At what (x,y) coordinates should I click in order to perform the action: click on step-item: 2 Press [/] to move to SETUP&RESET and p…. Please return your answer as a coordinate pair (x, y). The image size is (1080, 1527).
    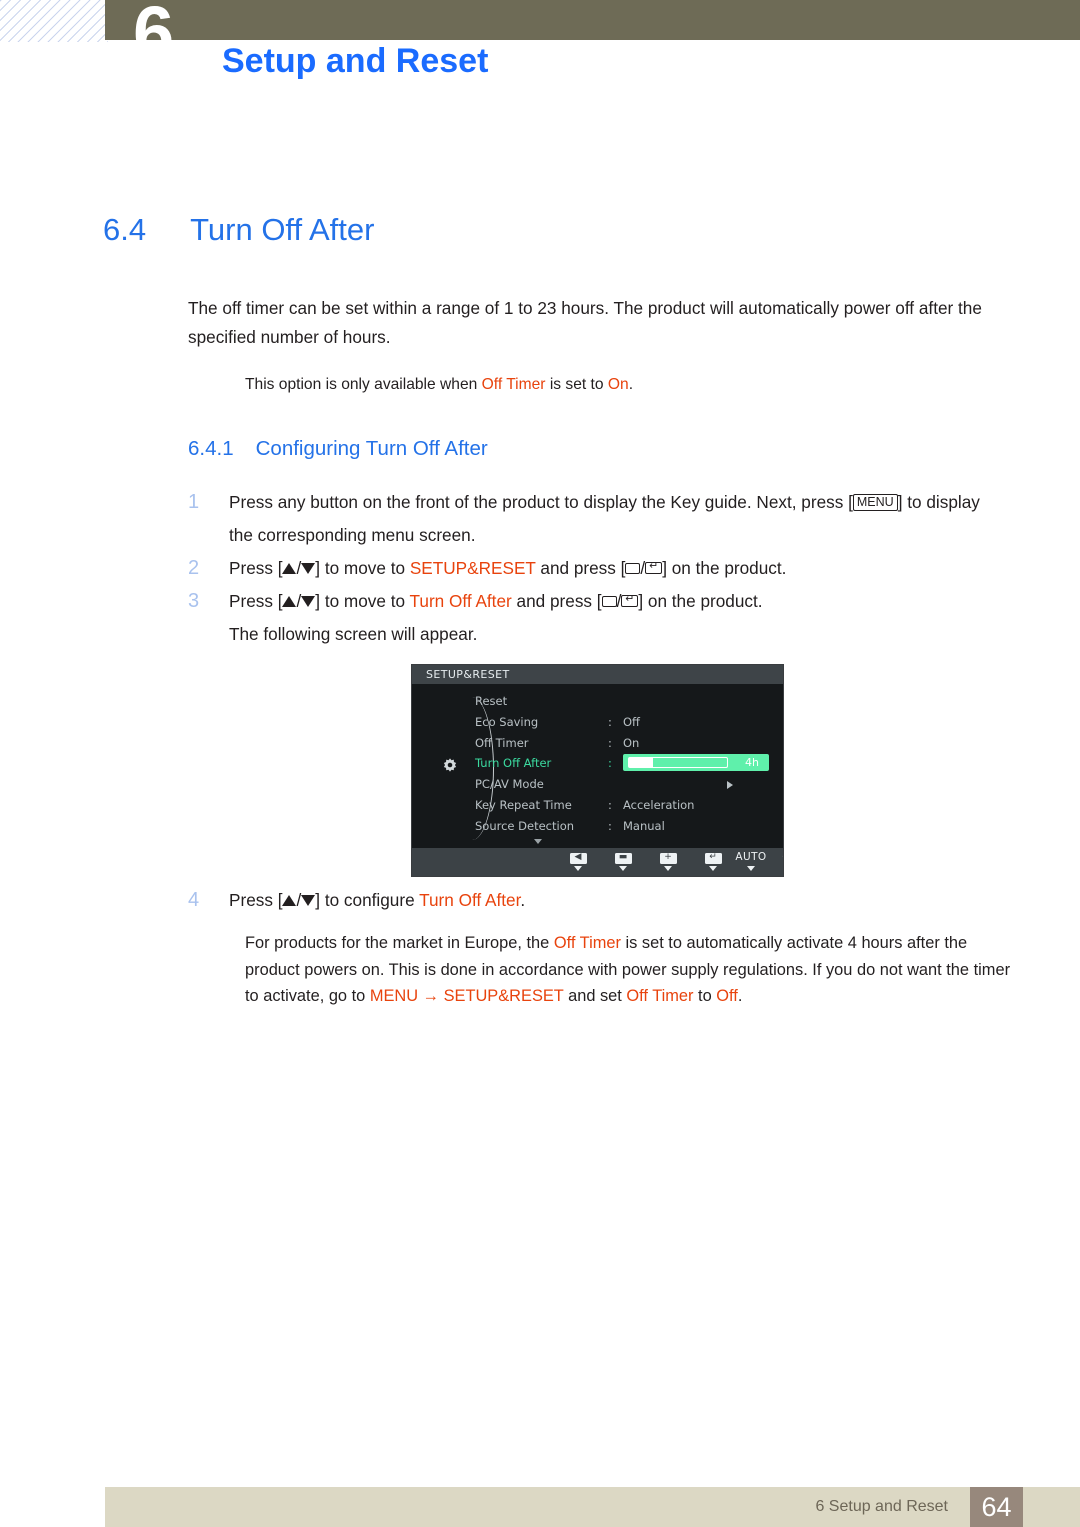
    Looking at the image, I should click on (605, 568).